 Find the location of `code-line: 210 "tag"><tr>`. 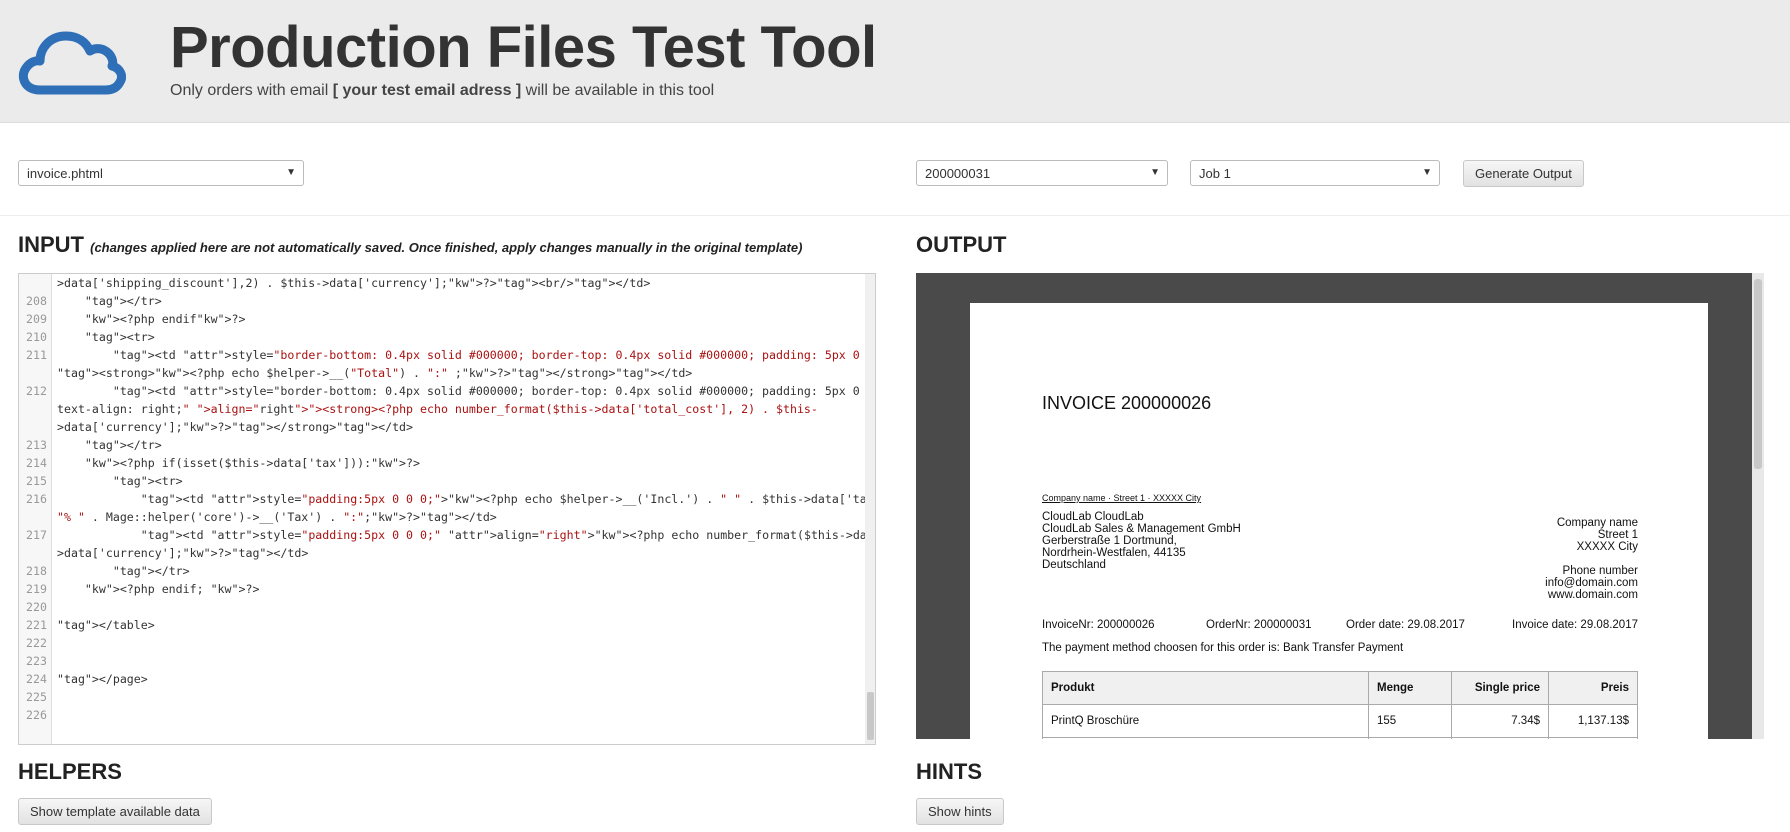

code-line: 210 "tag"><tr> is located at coordinates (439, 337).